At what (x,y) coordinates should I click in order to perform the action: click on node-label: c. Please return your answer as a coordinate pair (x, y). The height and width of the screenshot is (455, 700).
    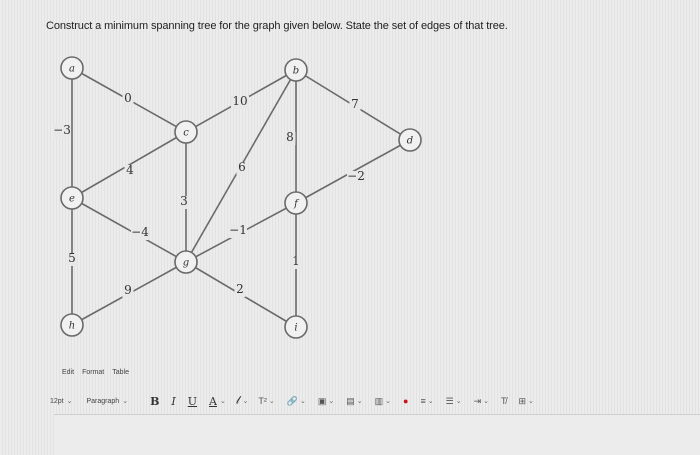
    Looking at the image, I should click on (186, 133).